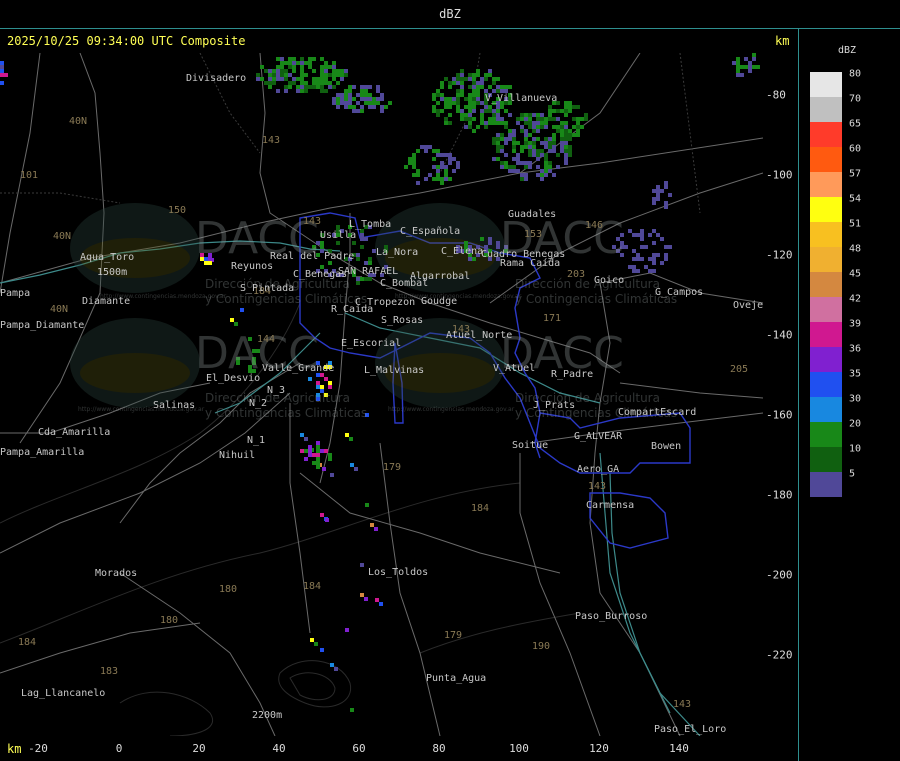 This screenshot has height=761, width=900. I want to click on y-tick: -160, so click(779, 415).